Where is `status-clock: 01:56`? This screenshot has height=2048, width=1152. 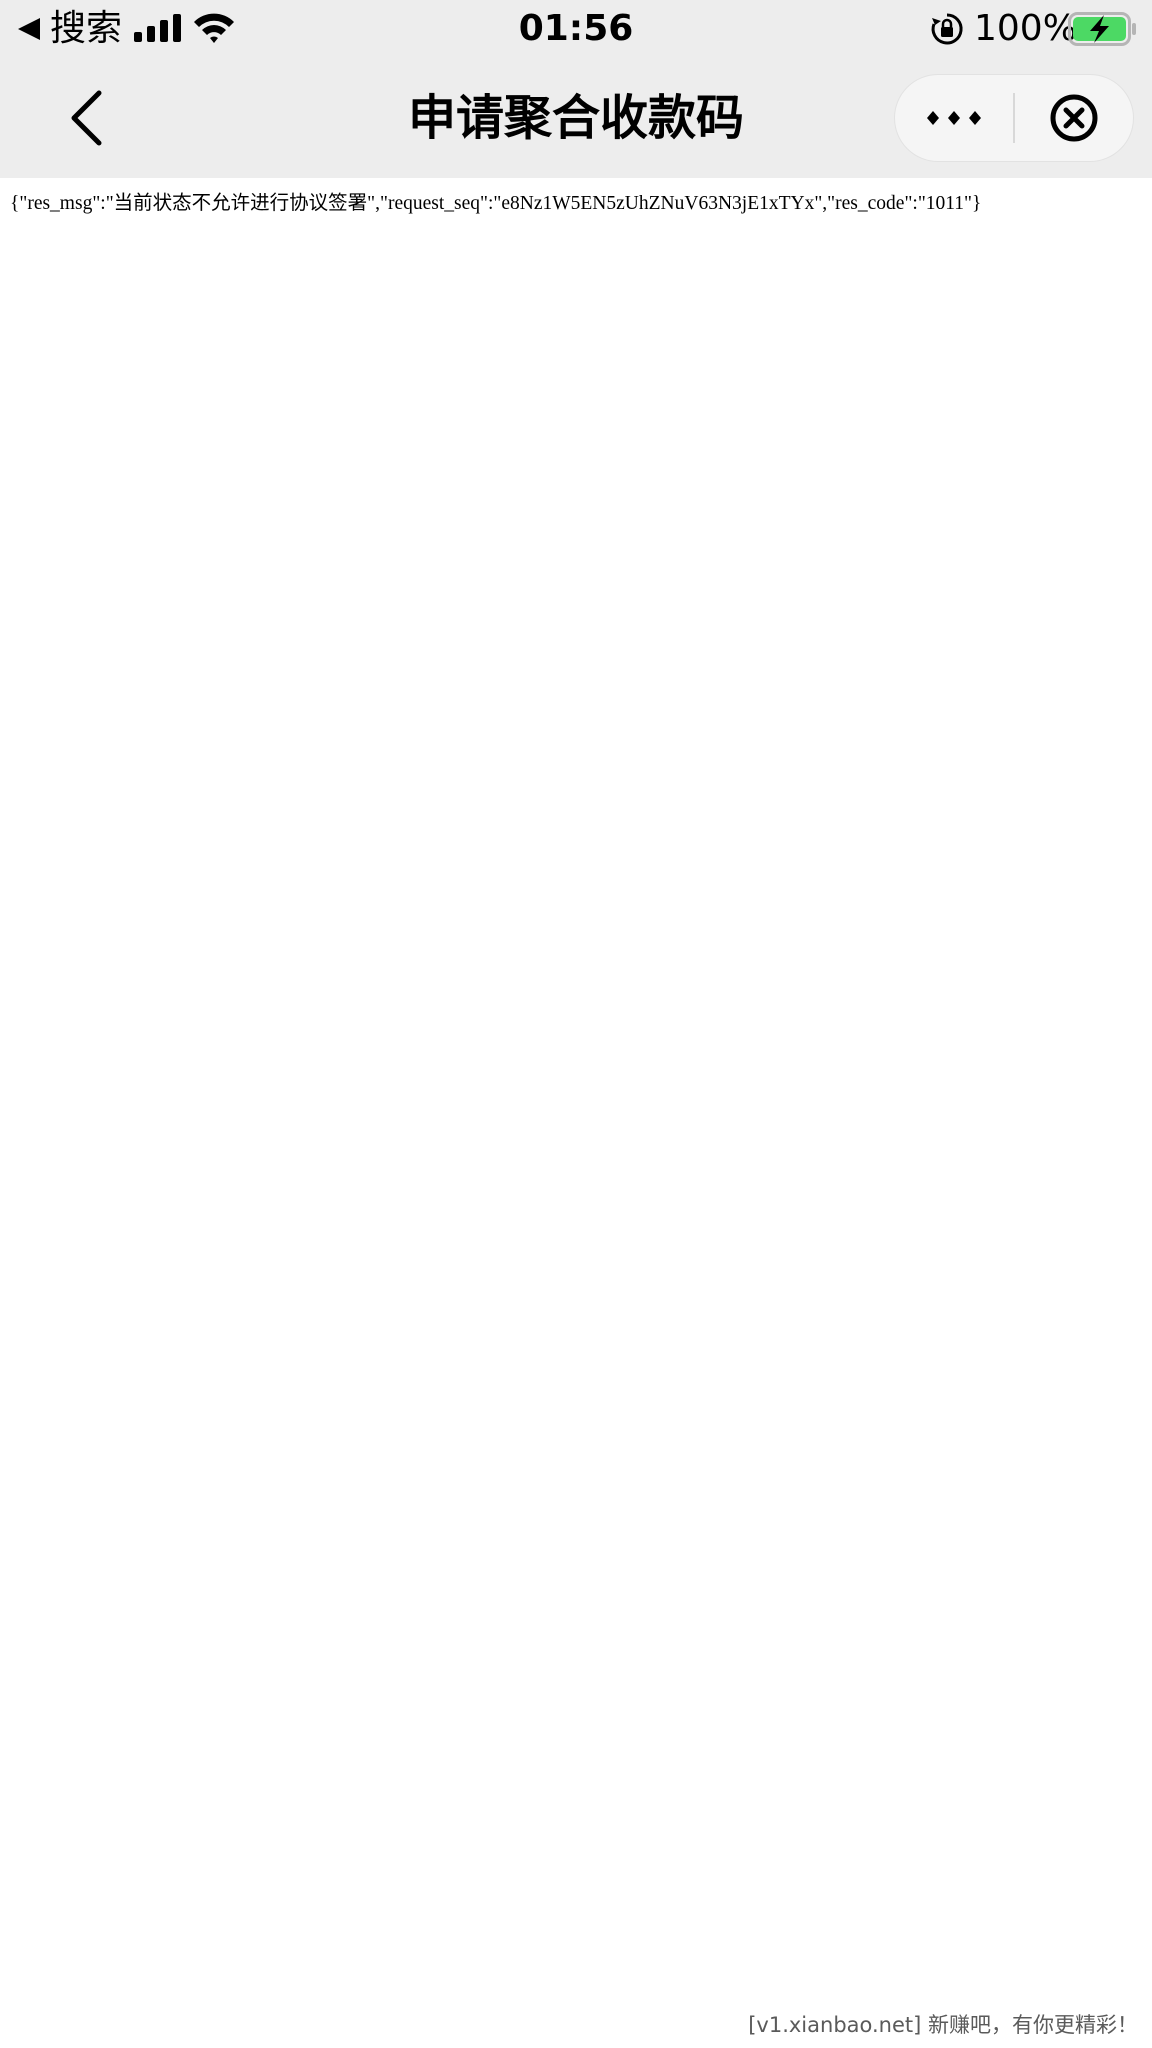
status-clock: 01:56 is located at coordinates (576, 28).